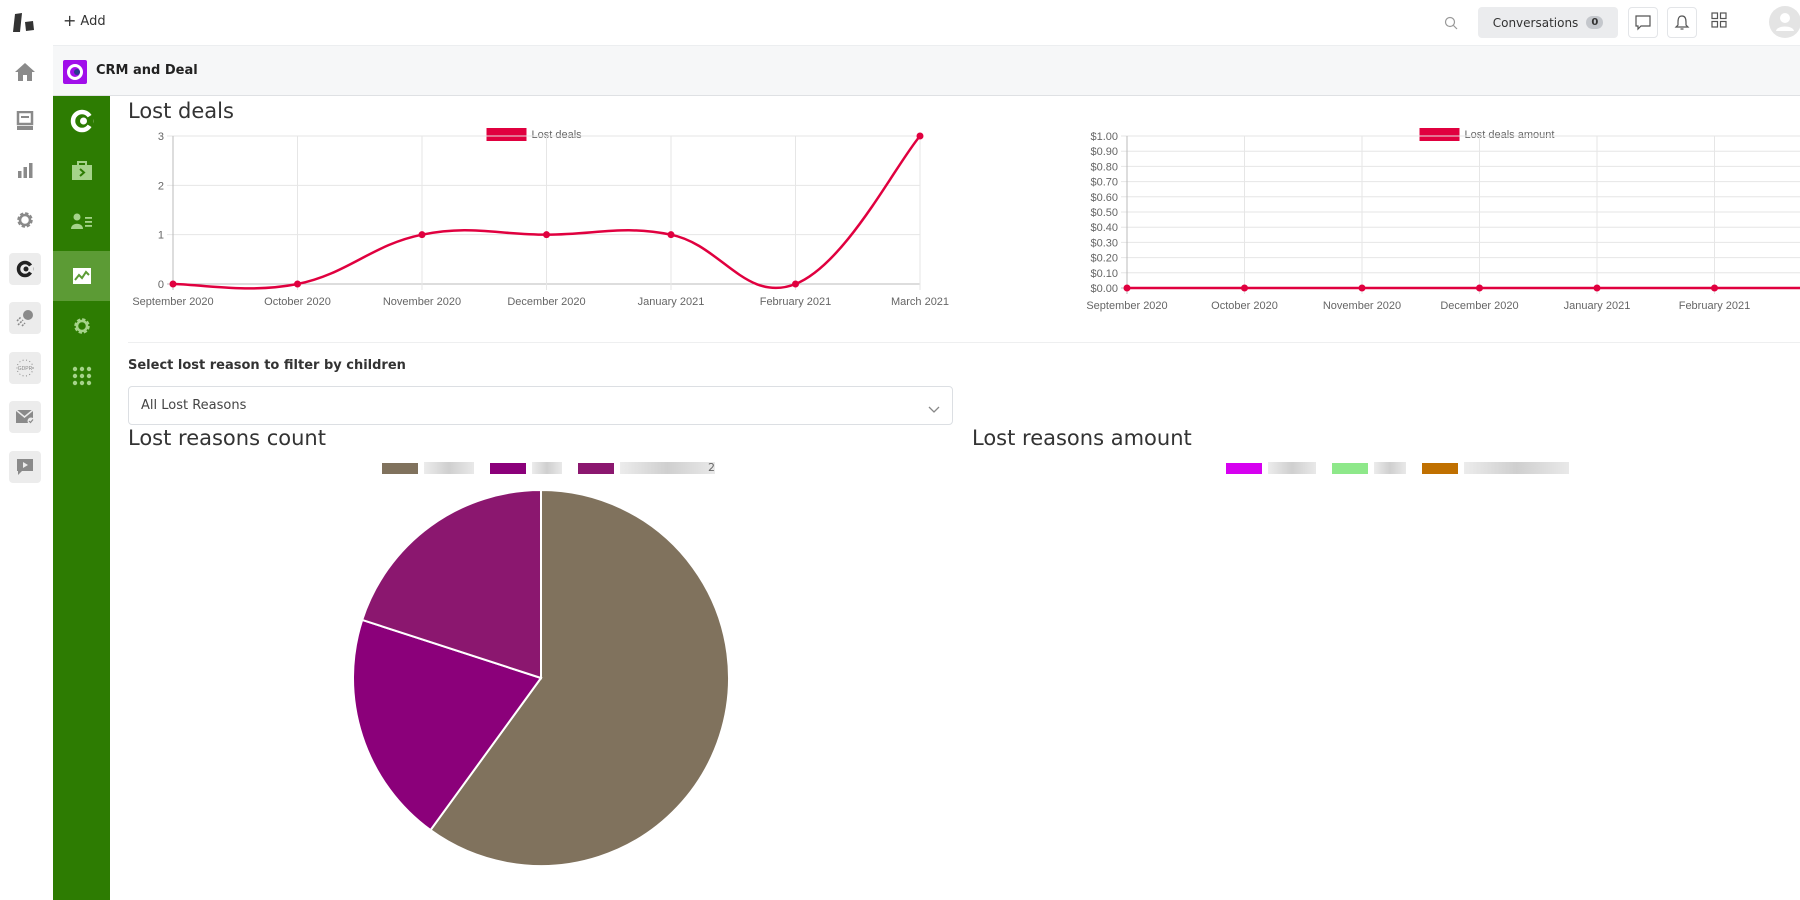 This screenshot has width=1800, height=900. What do you see at coordinates (557, 135) in the screenshot?
I see `legend-label: Lost deals` at bounding box center [557, 135].